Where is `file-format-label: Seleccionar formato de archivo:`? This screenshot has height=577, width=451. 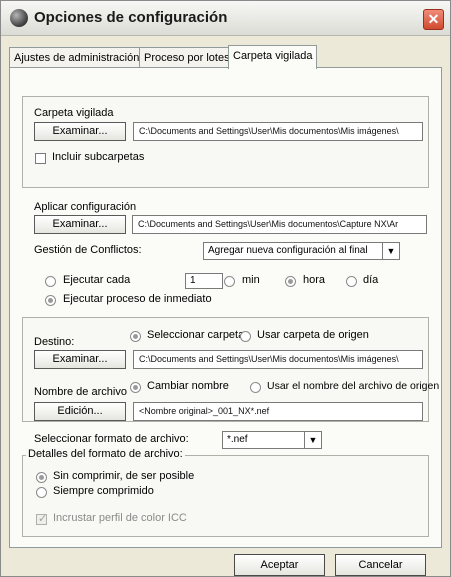
file-format-label: Seleccionar formato de archivo: is located at coordinates (111, 439).